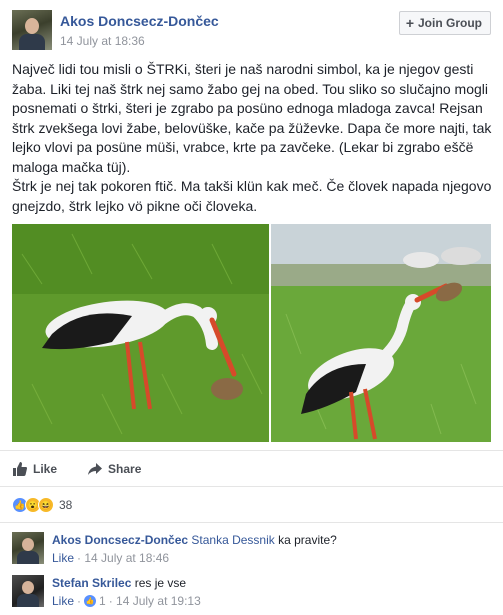 Image resolution: width=503 pixels, height=615 pixels. I want to click on thumbs-up-icon, so click(20, 469).